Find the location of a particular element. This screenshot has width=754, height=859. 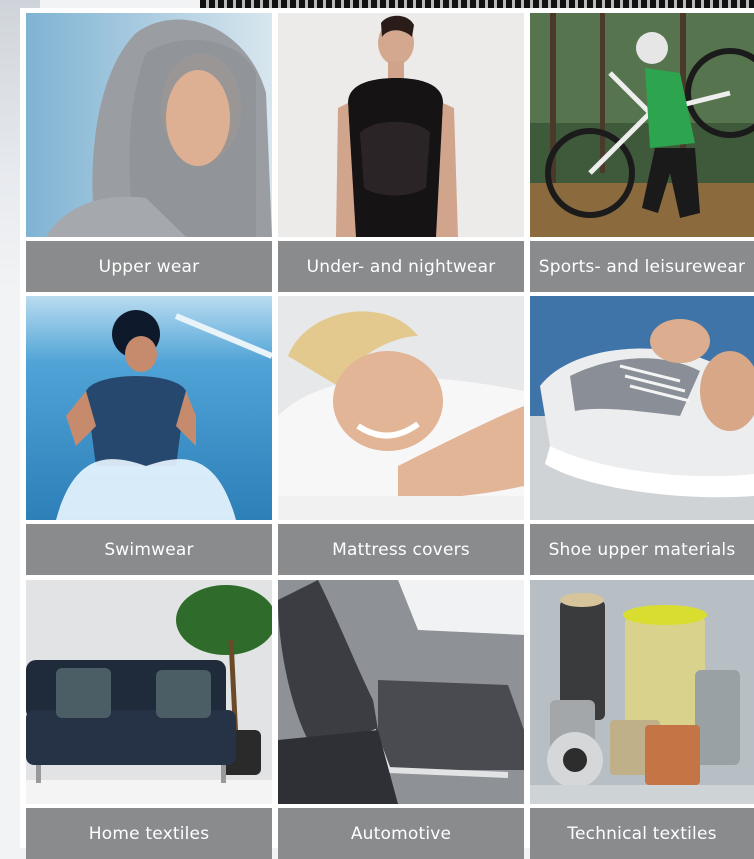

tile-home-textiles: Home textiles is located at coordinates (149, 719).